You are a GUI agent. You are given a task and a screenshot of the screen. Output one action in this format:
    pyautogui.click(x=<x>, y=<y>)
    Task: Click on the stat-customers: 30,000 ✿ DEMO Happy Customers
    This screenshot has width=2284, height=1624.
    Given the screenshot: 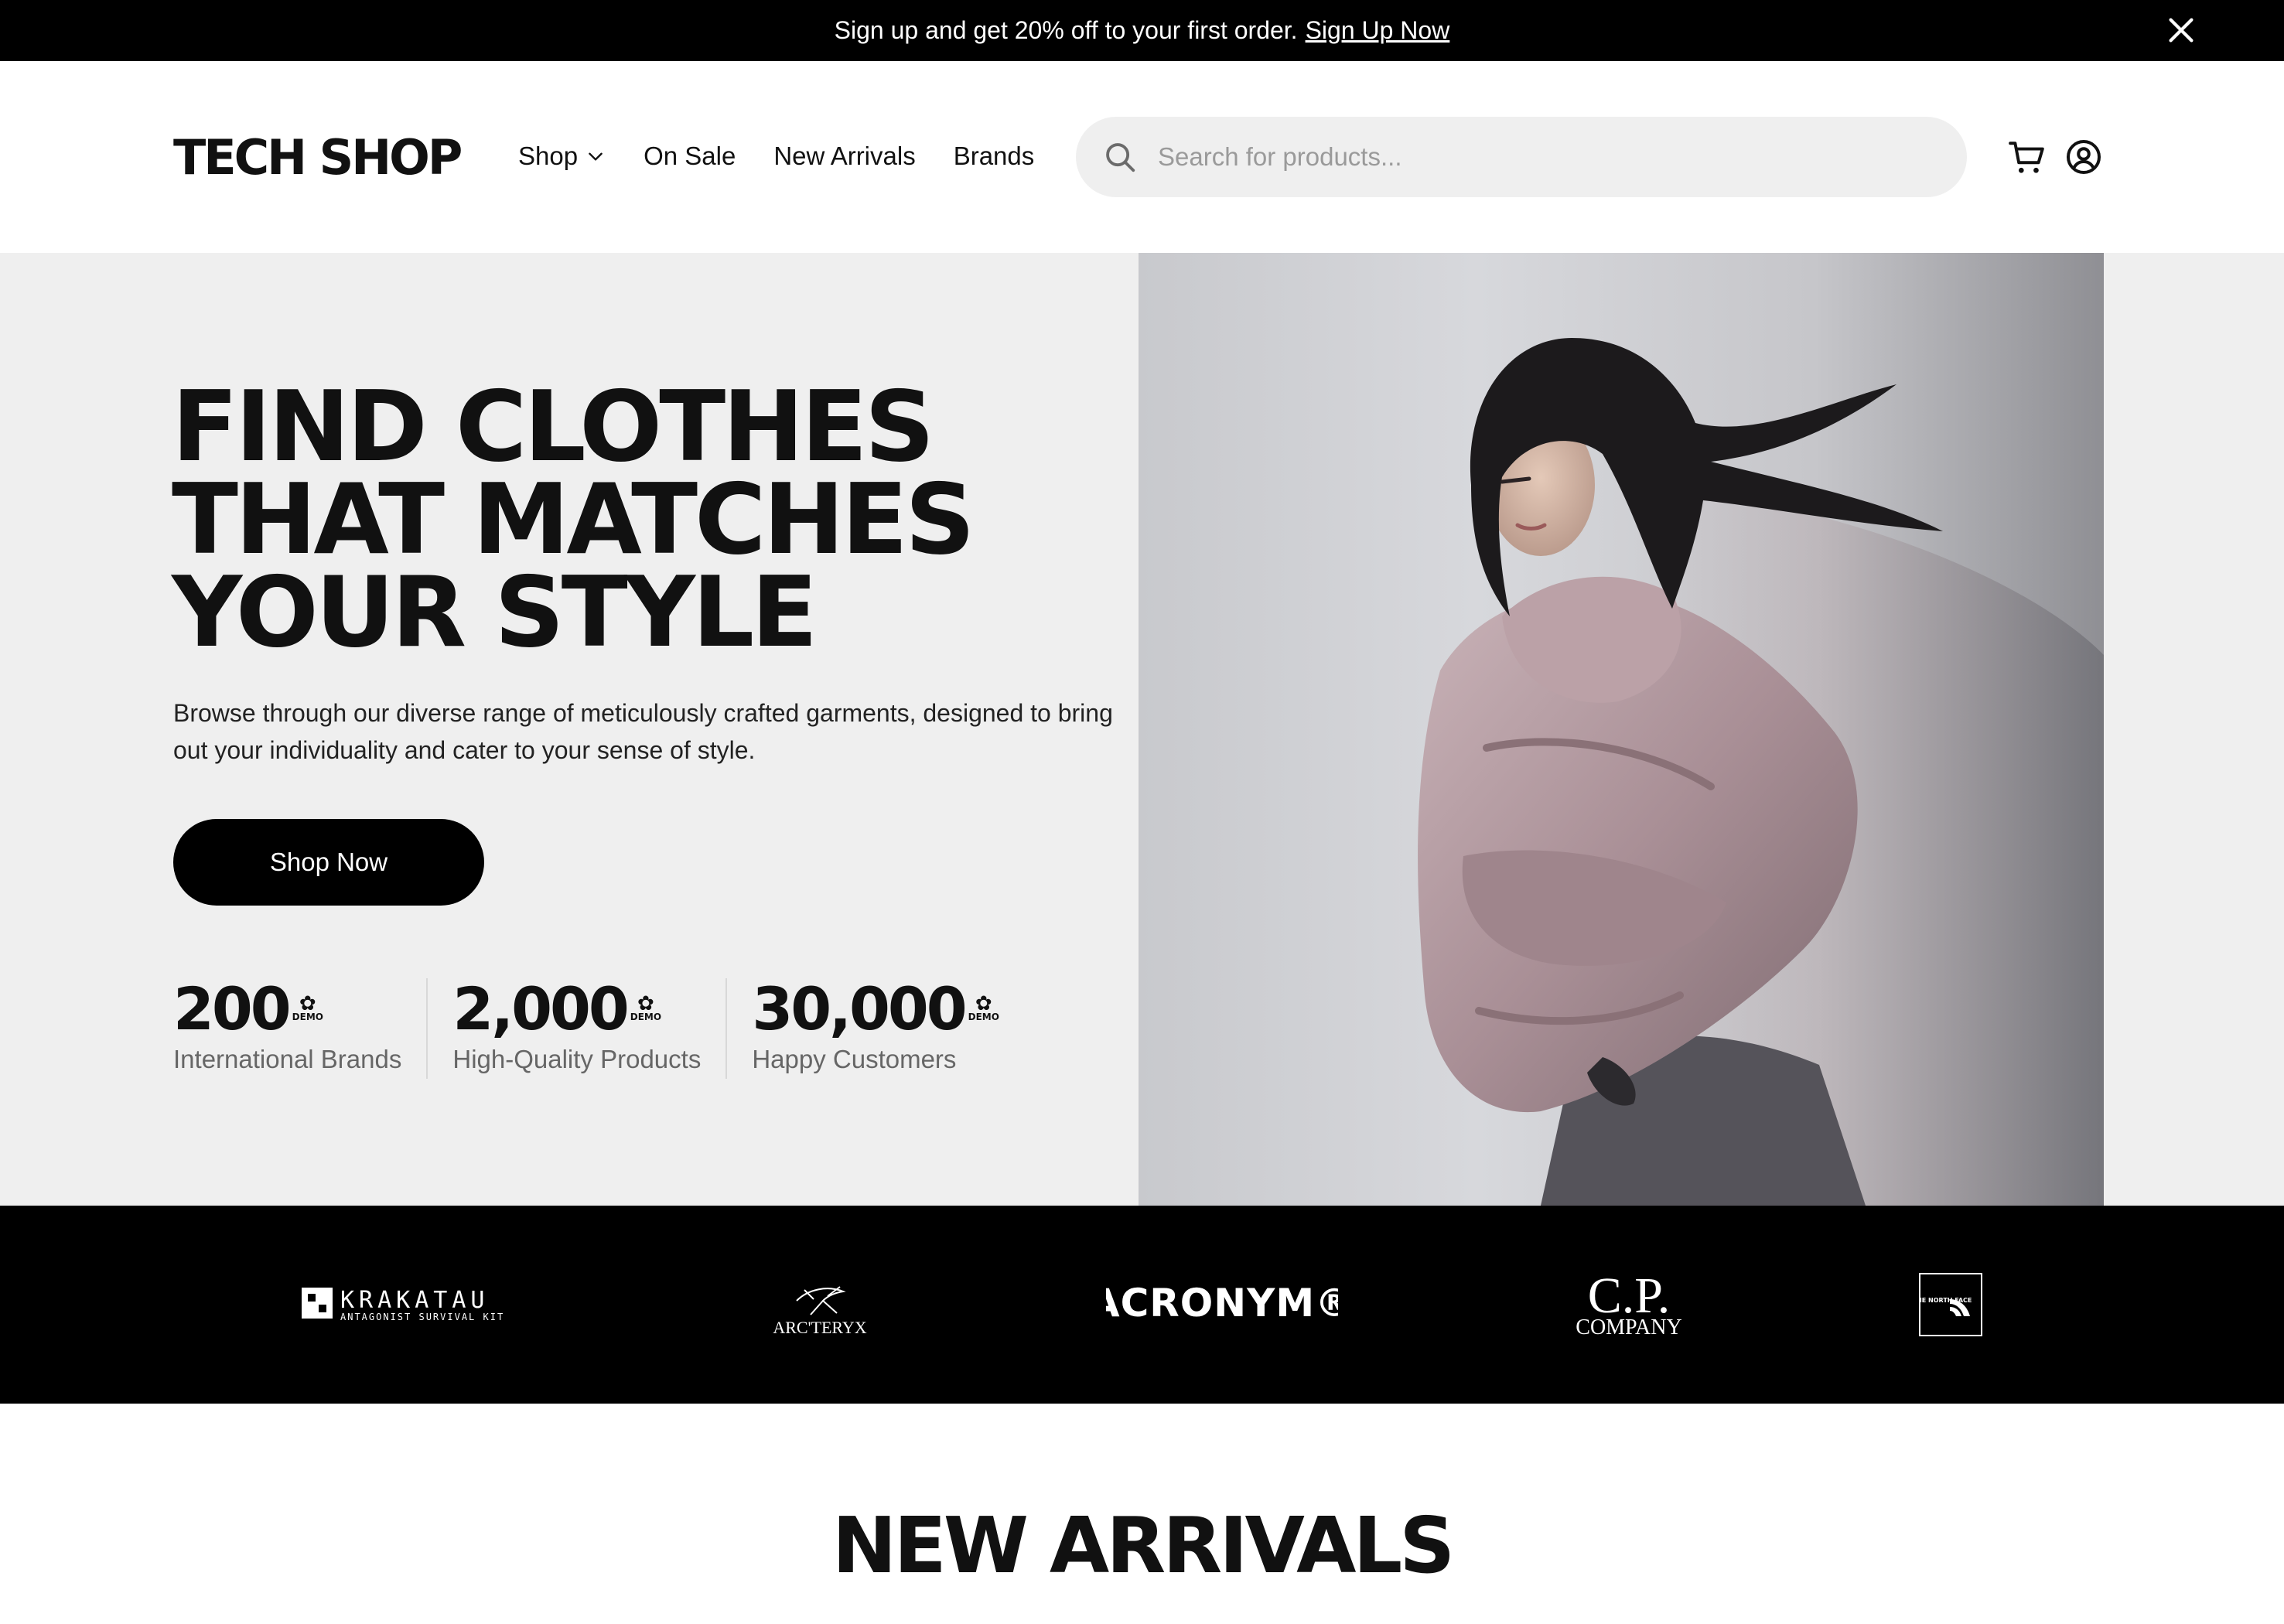 What is the action you would take?
    pyautogui.click(x=888, y=1028)
    